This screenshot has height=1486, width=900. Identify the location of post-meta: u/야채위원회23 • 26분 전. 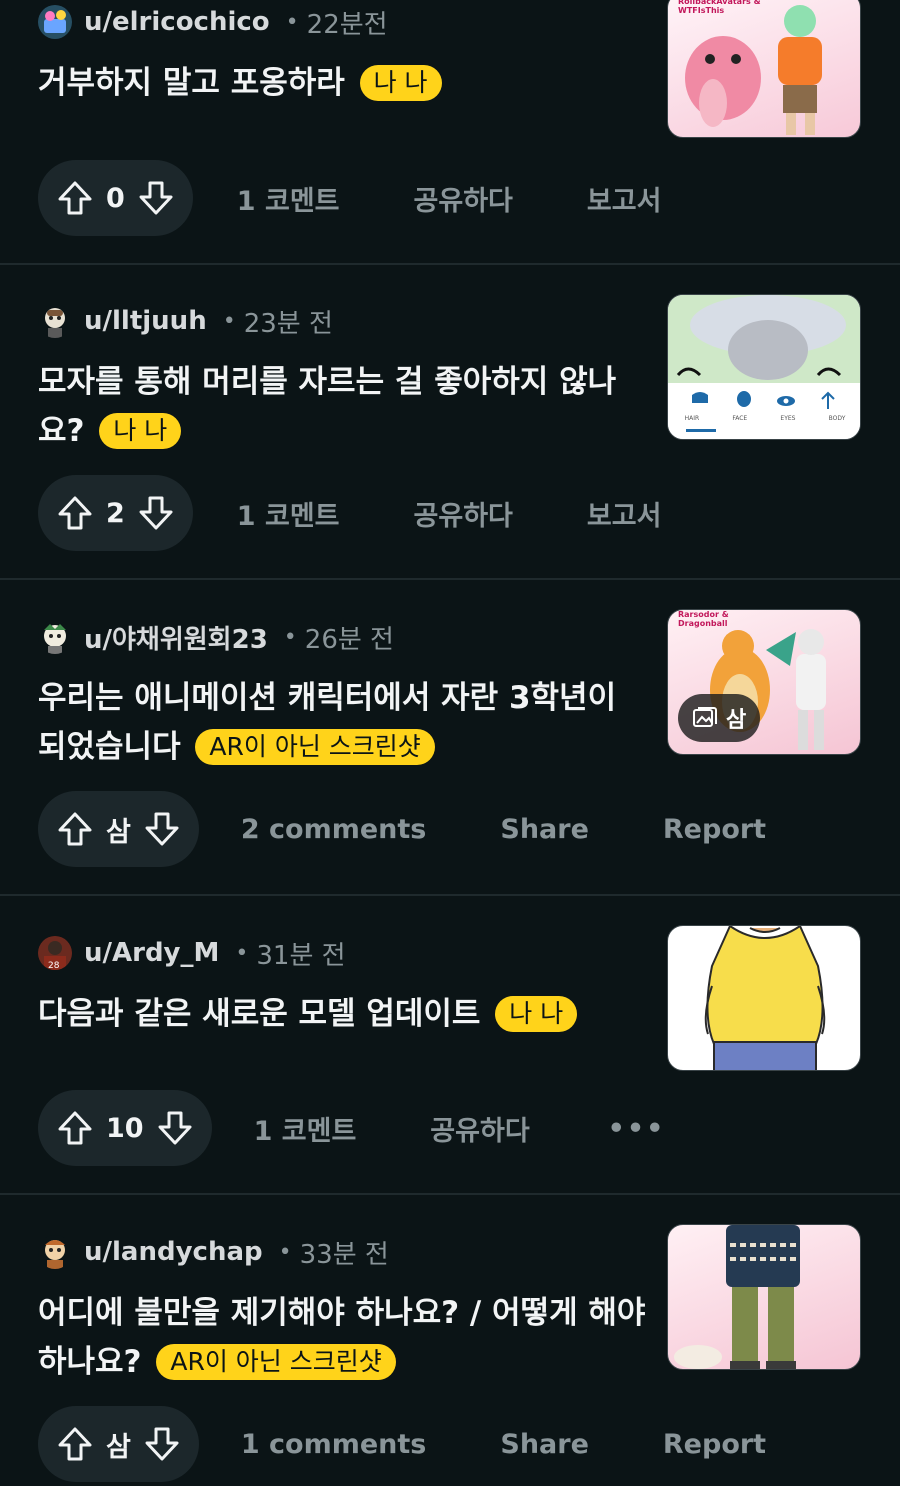
(216, 637).